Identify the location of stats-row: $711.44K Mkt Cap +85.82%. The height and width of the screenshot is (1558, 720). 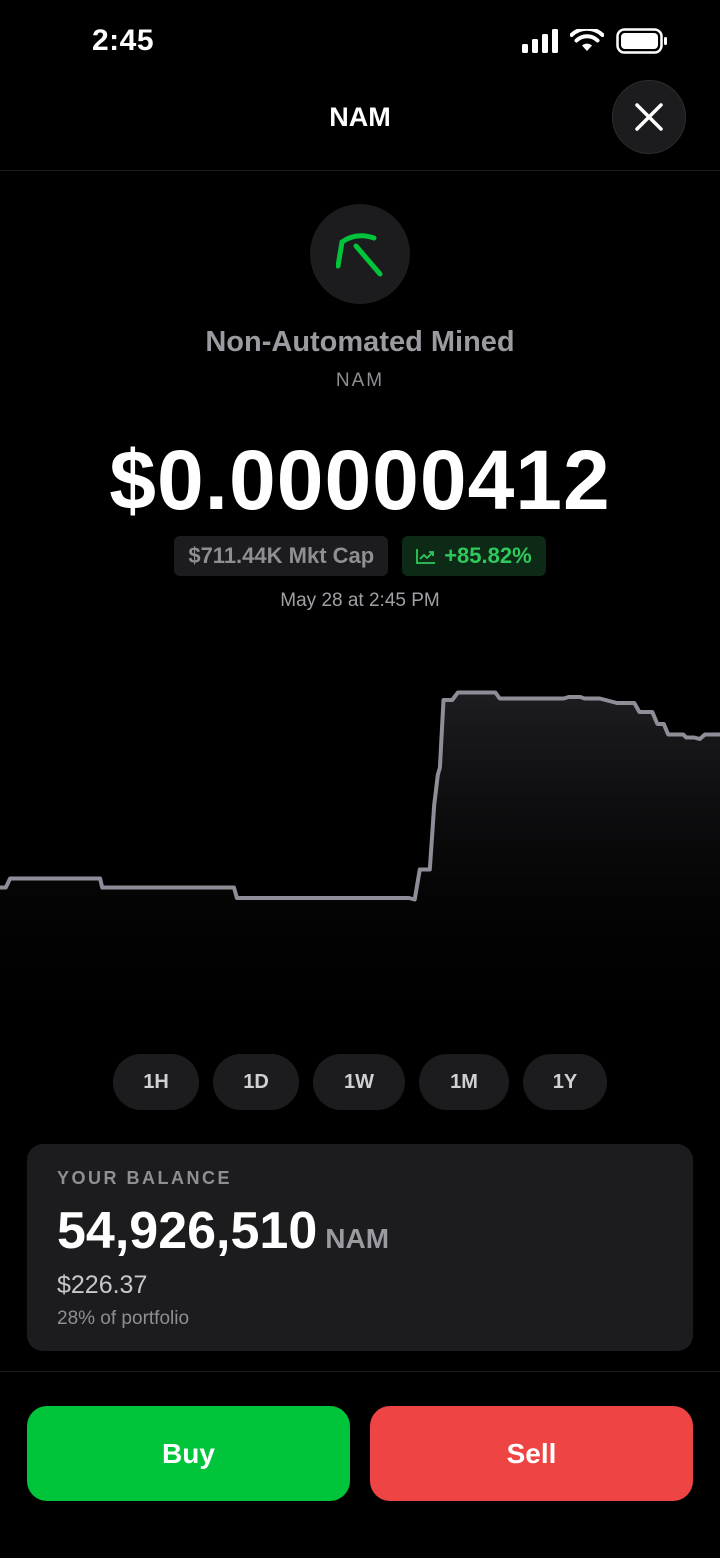
(360, 556).